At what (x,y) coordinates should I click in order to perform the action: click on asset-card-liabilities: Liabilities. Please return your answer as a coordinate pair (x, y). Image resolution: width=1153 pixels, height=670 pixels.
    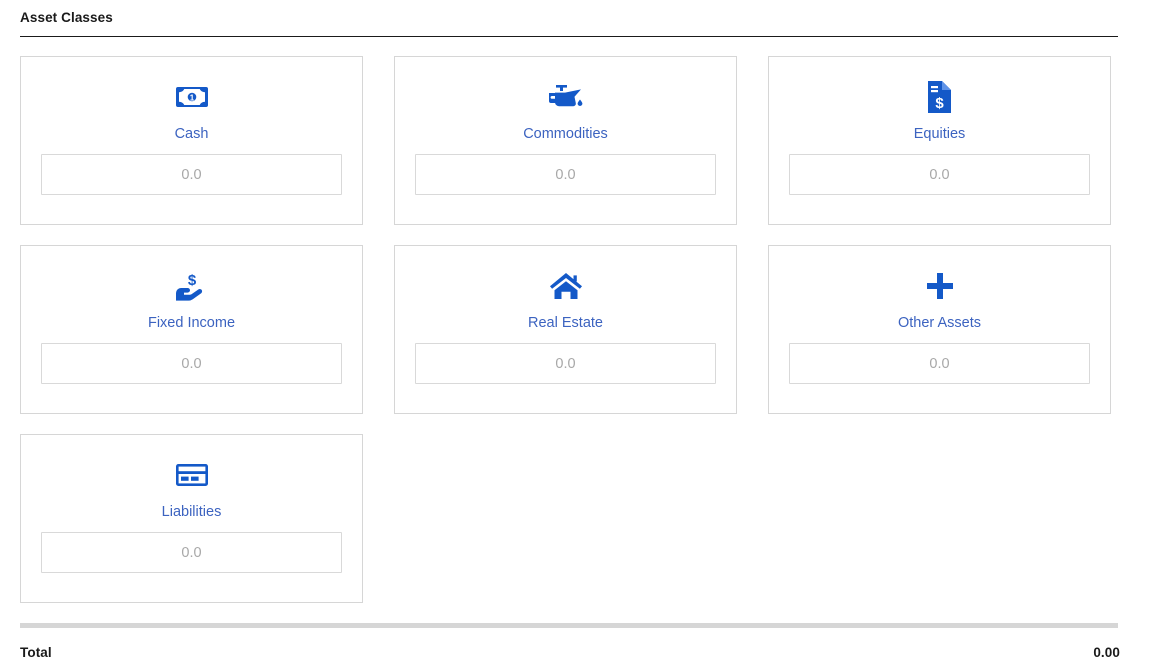
    Looking at the image, I should click on (191, 518).